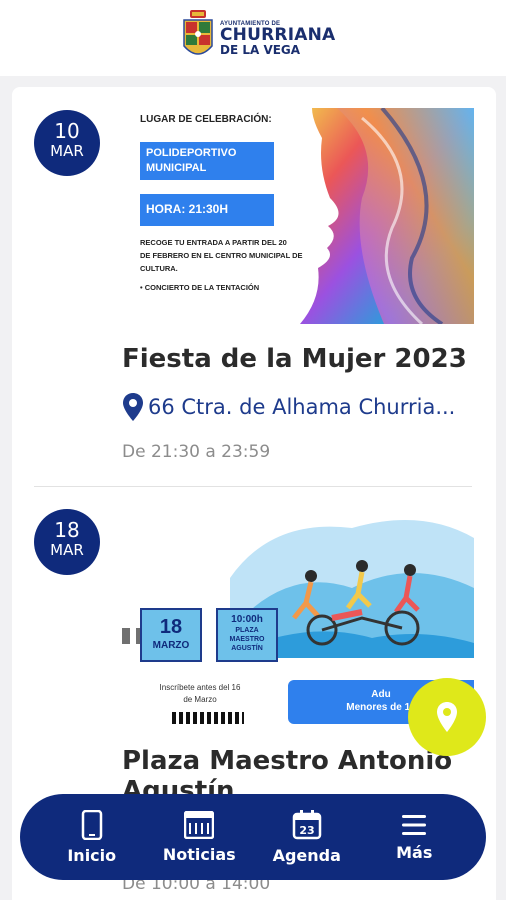  I want to click on poster-place3: AGUSTÍN, so click(247, 648).